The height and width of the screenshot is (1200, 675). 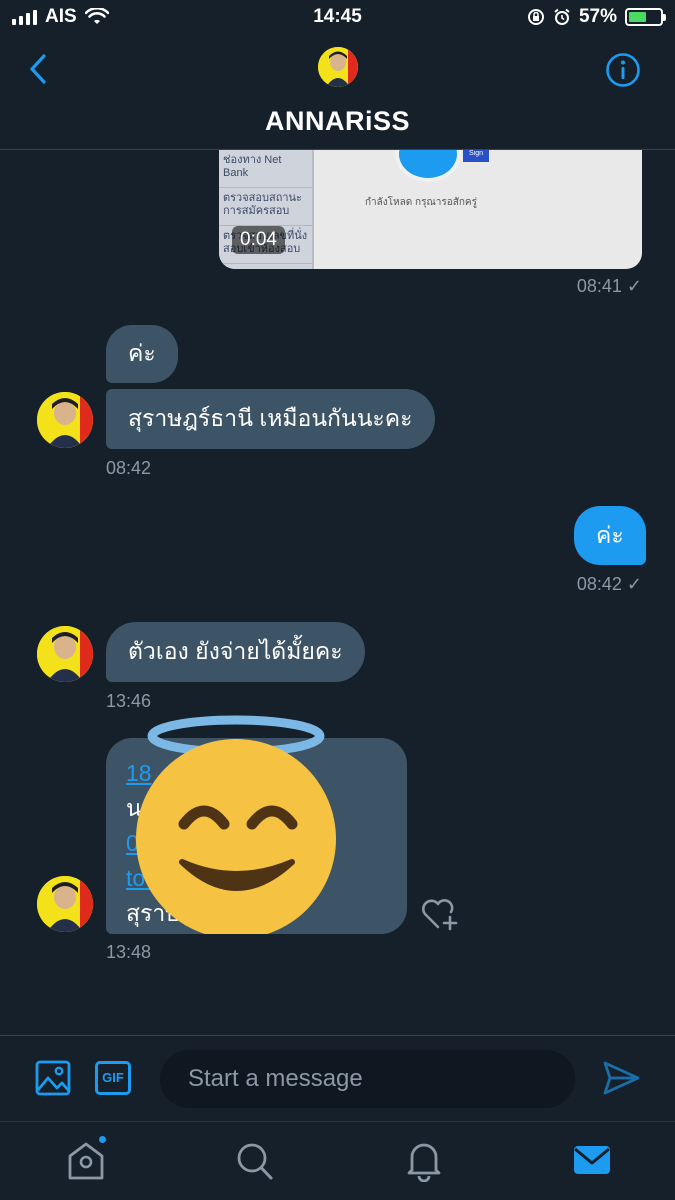 What do you see at coordinates (337, 92) in the screenshot?
I see `conversation-header: ANNARiSS` at bounding box center [337, 92].